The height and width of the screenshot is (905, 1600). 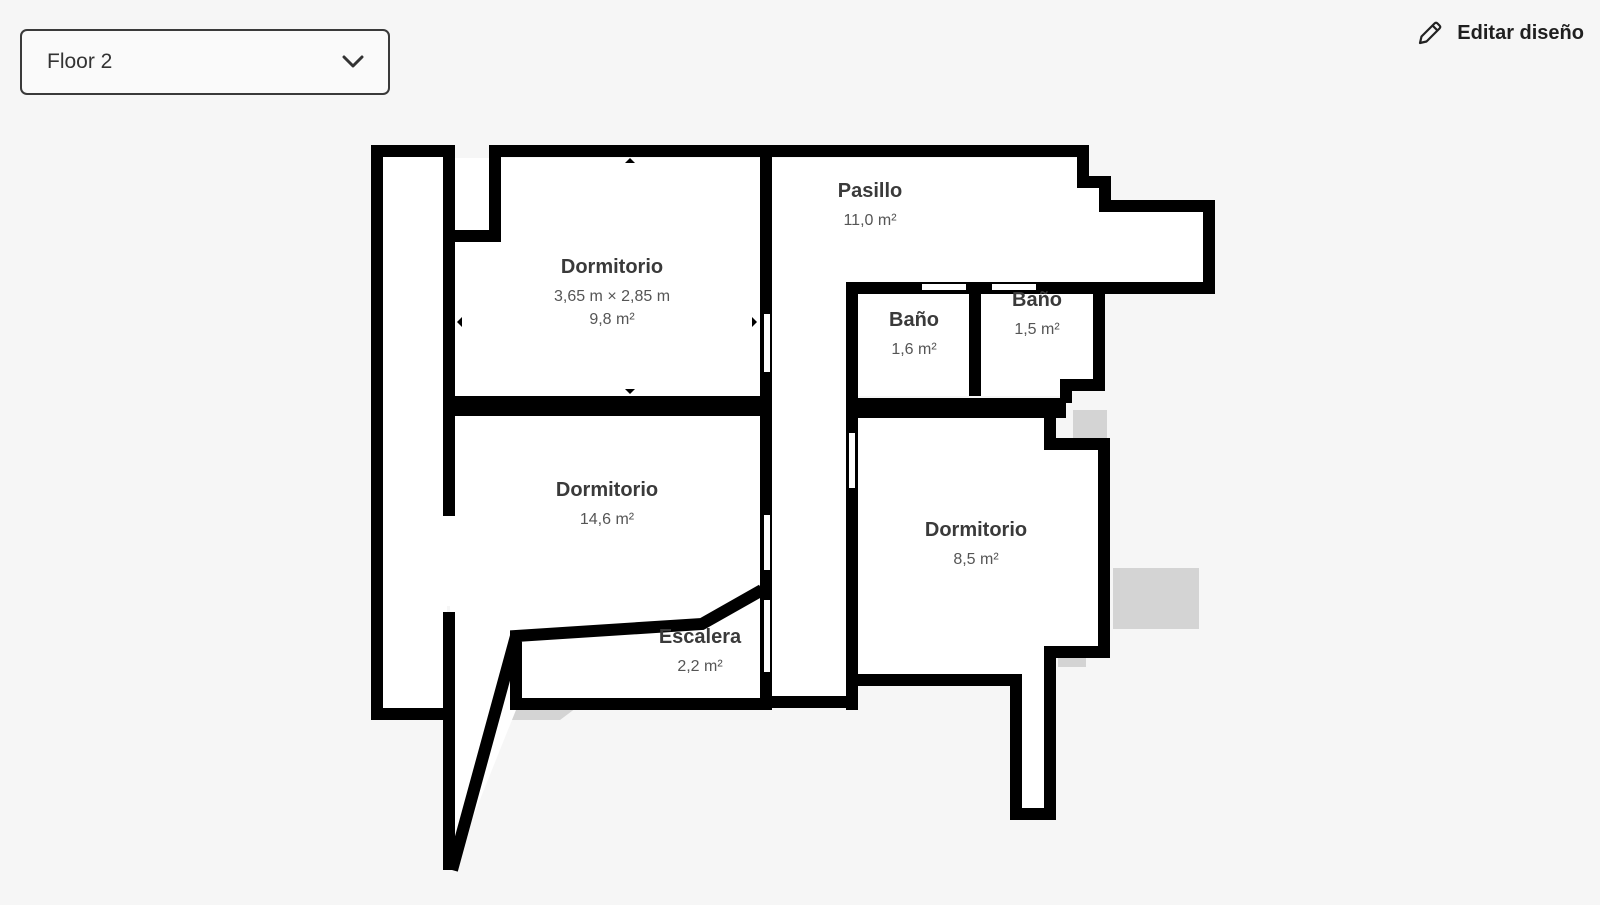 I want to click on room-area: 9,8 m², so click(x=612, y=319).